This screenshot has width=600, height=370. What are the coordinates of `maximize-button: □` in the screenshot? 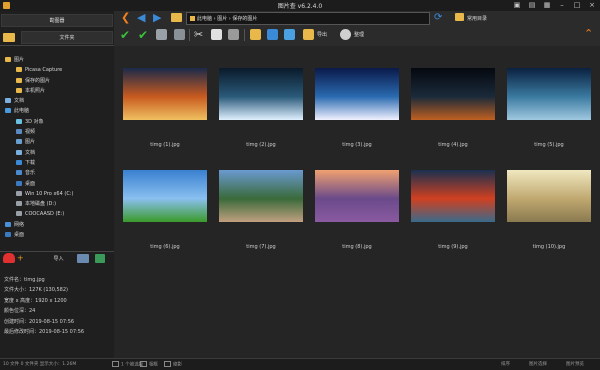 It's located at (577, 5).